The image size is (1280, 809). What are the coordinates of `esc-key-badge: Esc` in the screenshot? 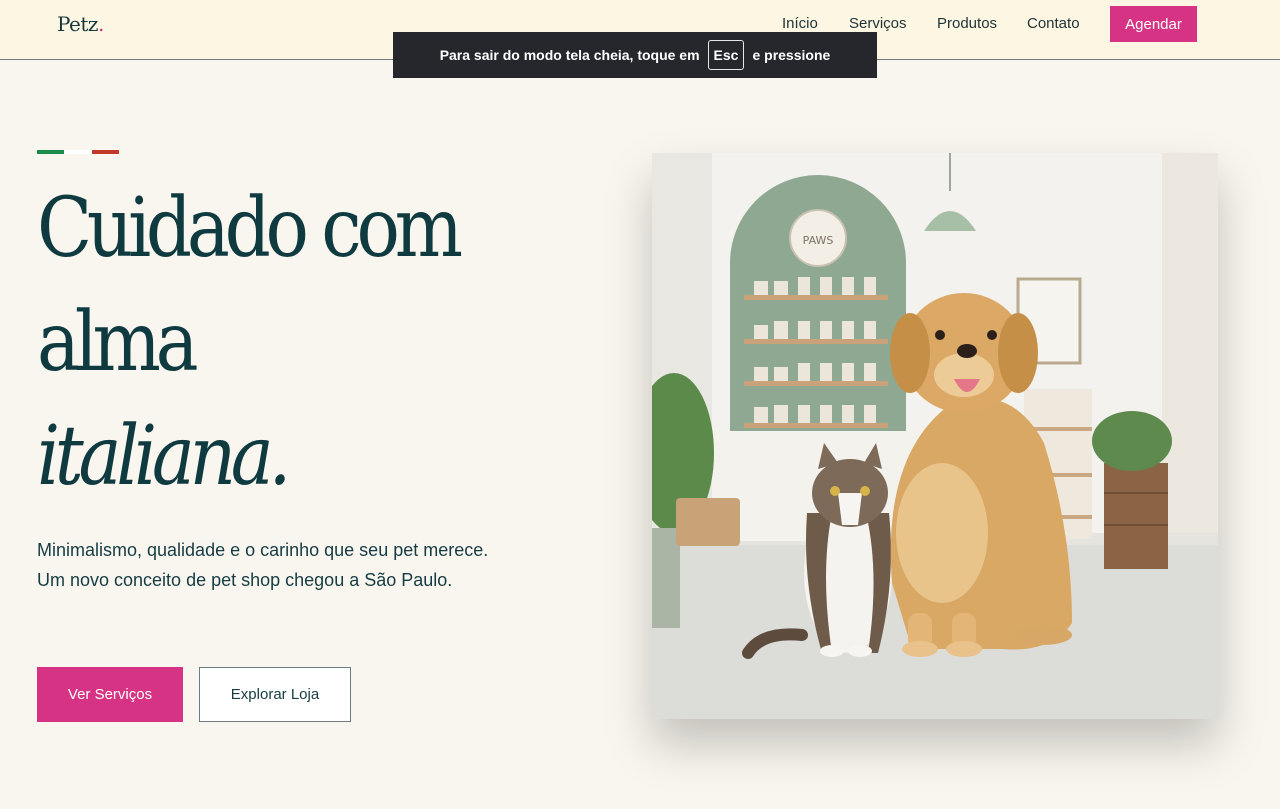 It's located at (726, 55).